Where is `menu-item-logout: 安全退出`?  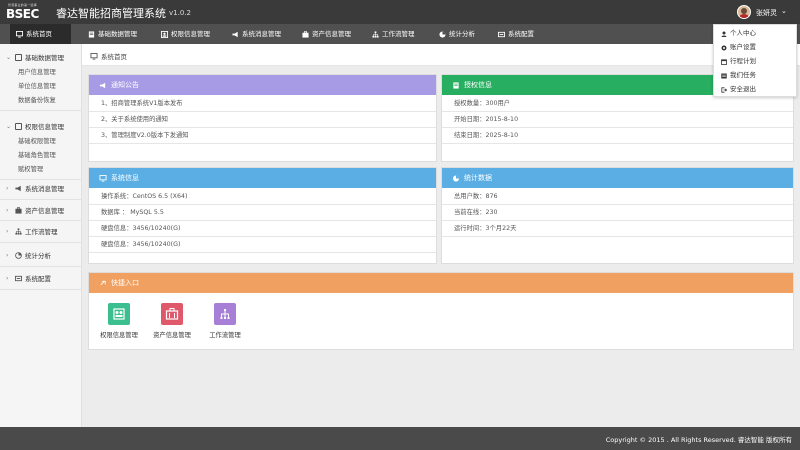
menu-item-logout: 安全退出 is located at coordinates (738, 89).